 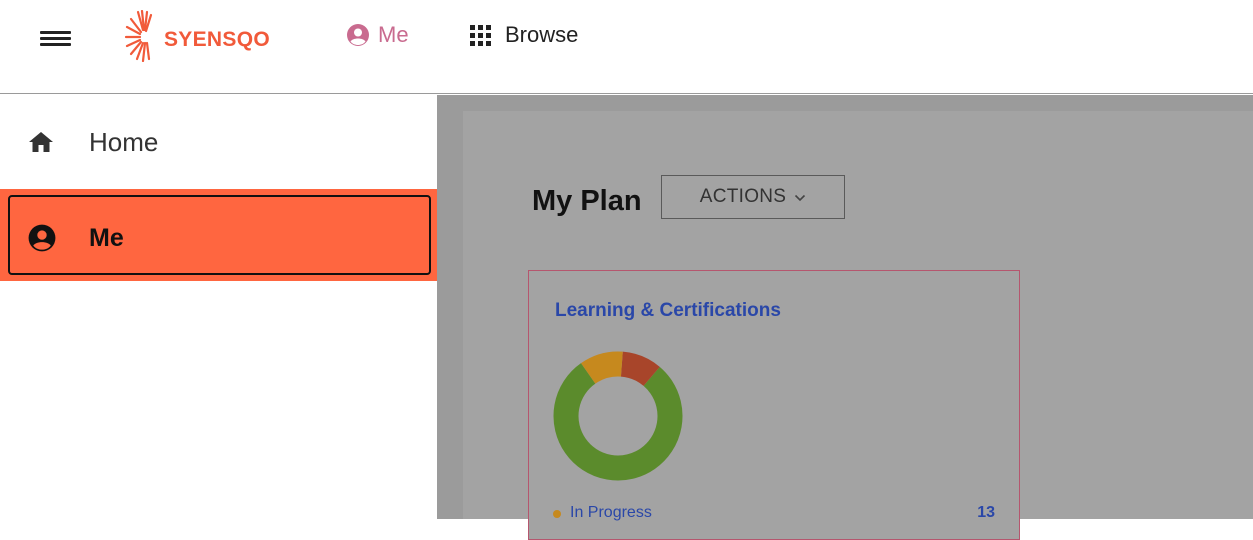 I want to click on chevron-down-icon, so click(x=800, y=198).